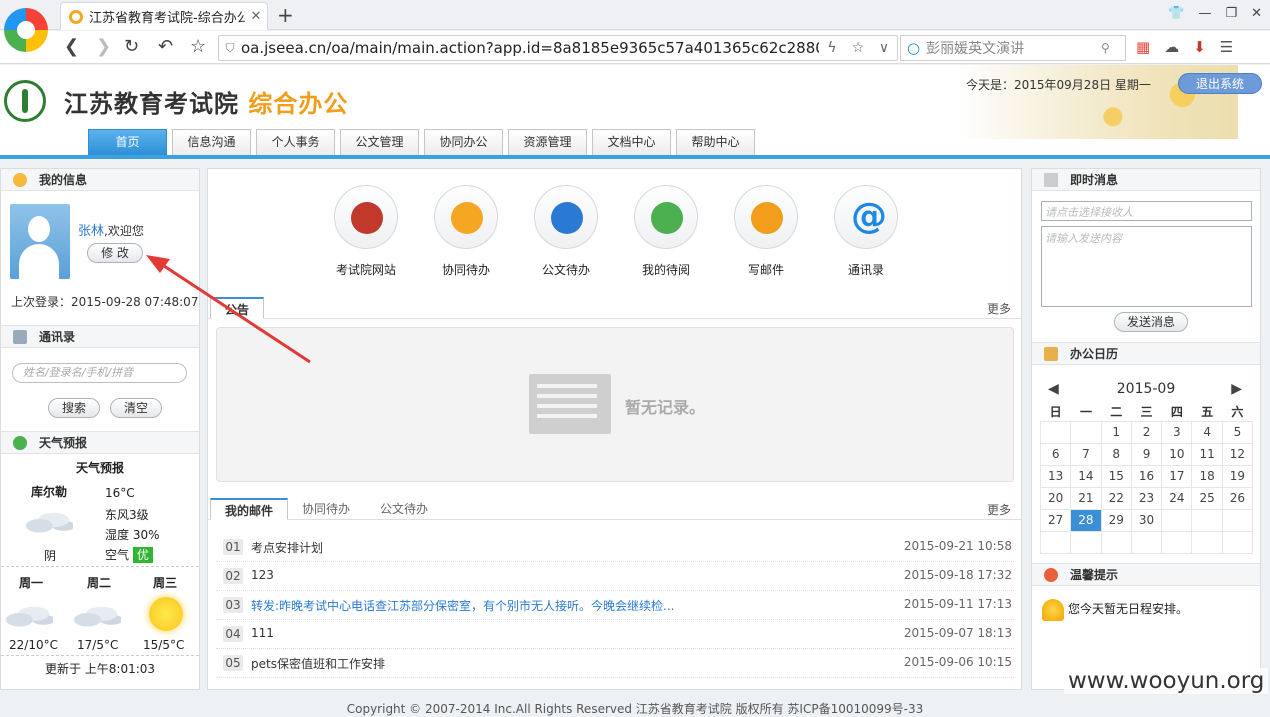 The height and width of the screenshot is (717, 1270). I want to click on menu-icon: ☰, so click(1226, 47).